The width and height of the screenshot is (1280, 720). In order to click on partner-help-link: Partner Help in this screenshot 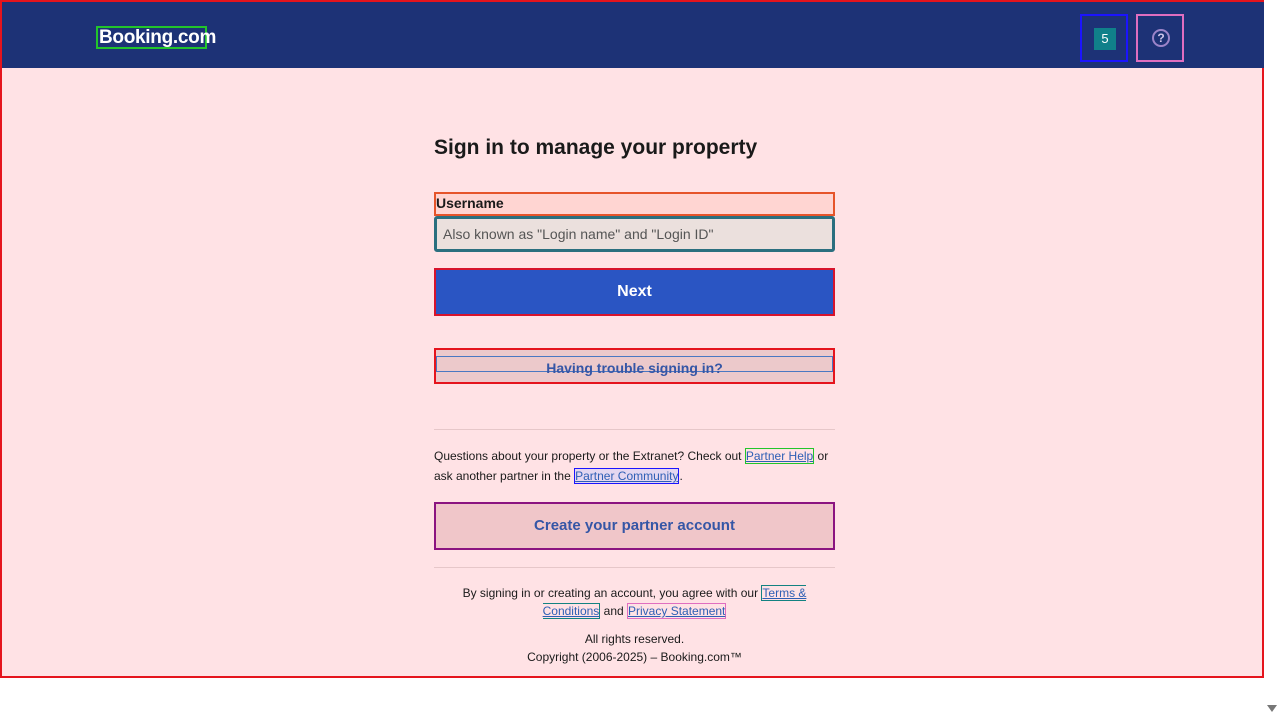, I will do `click(779, 456)`.